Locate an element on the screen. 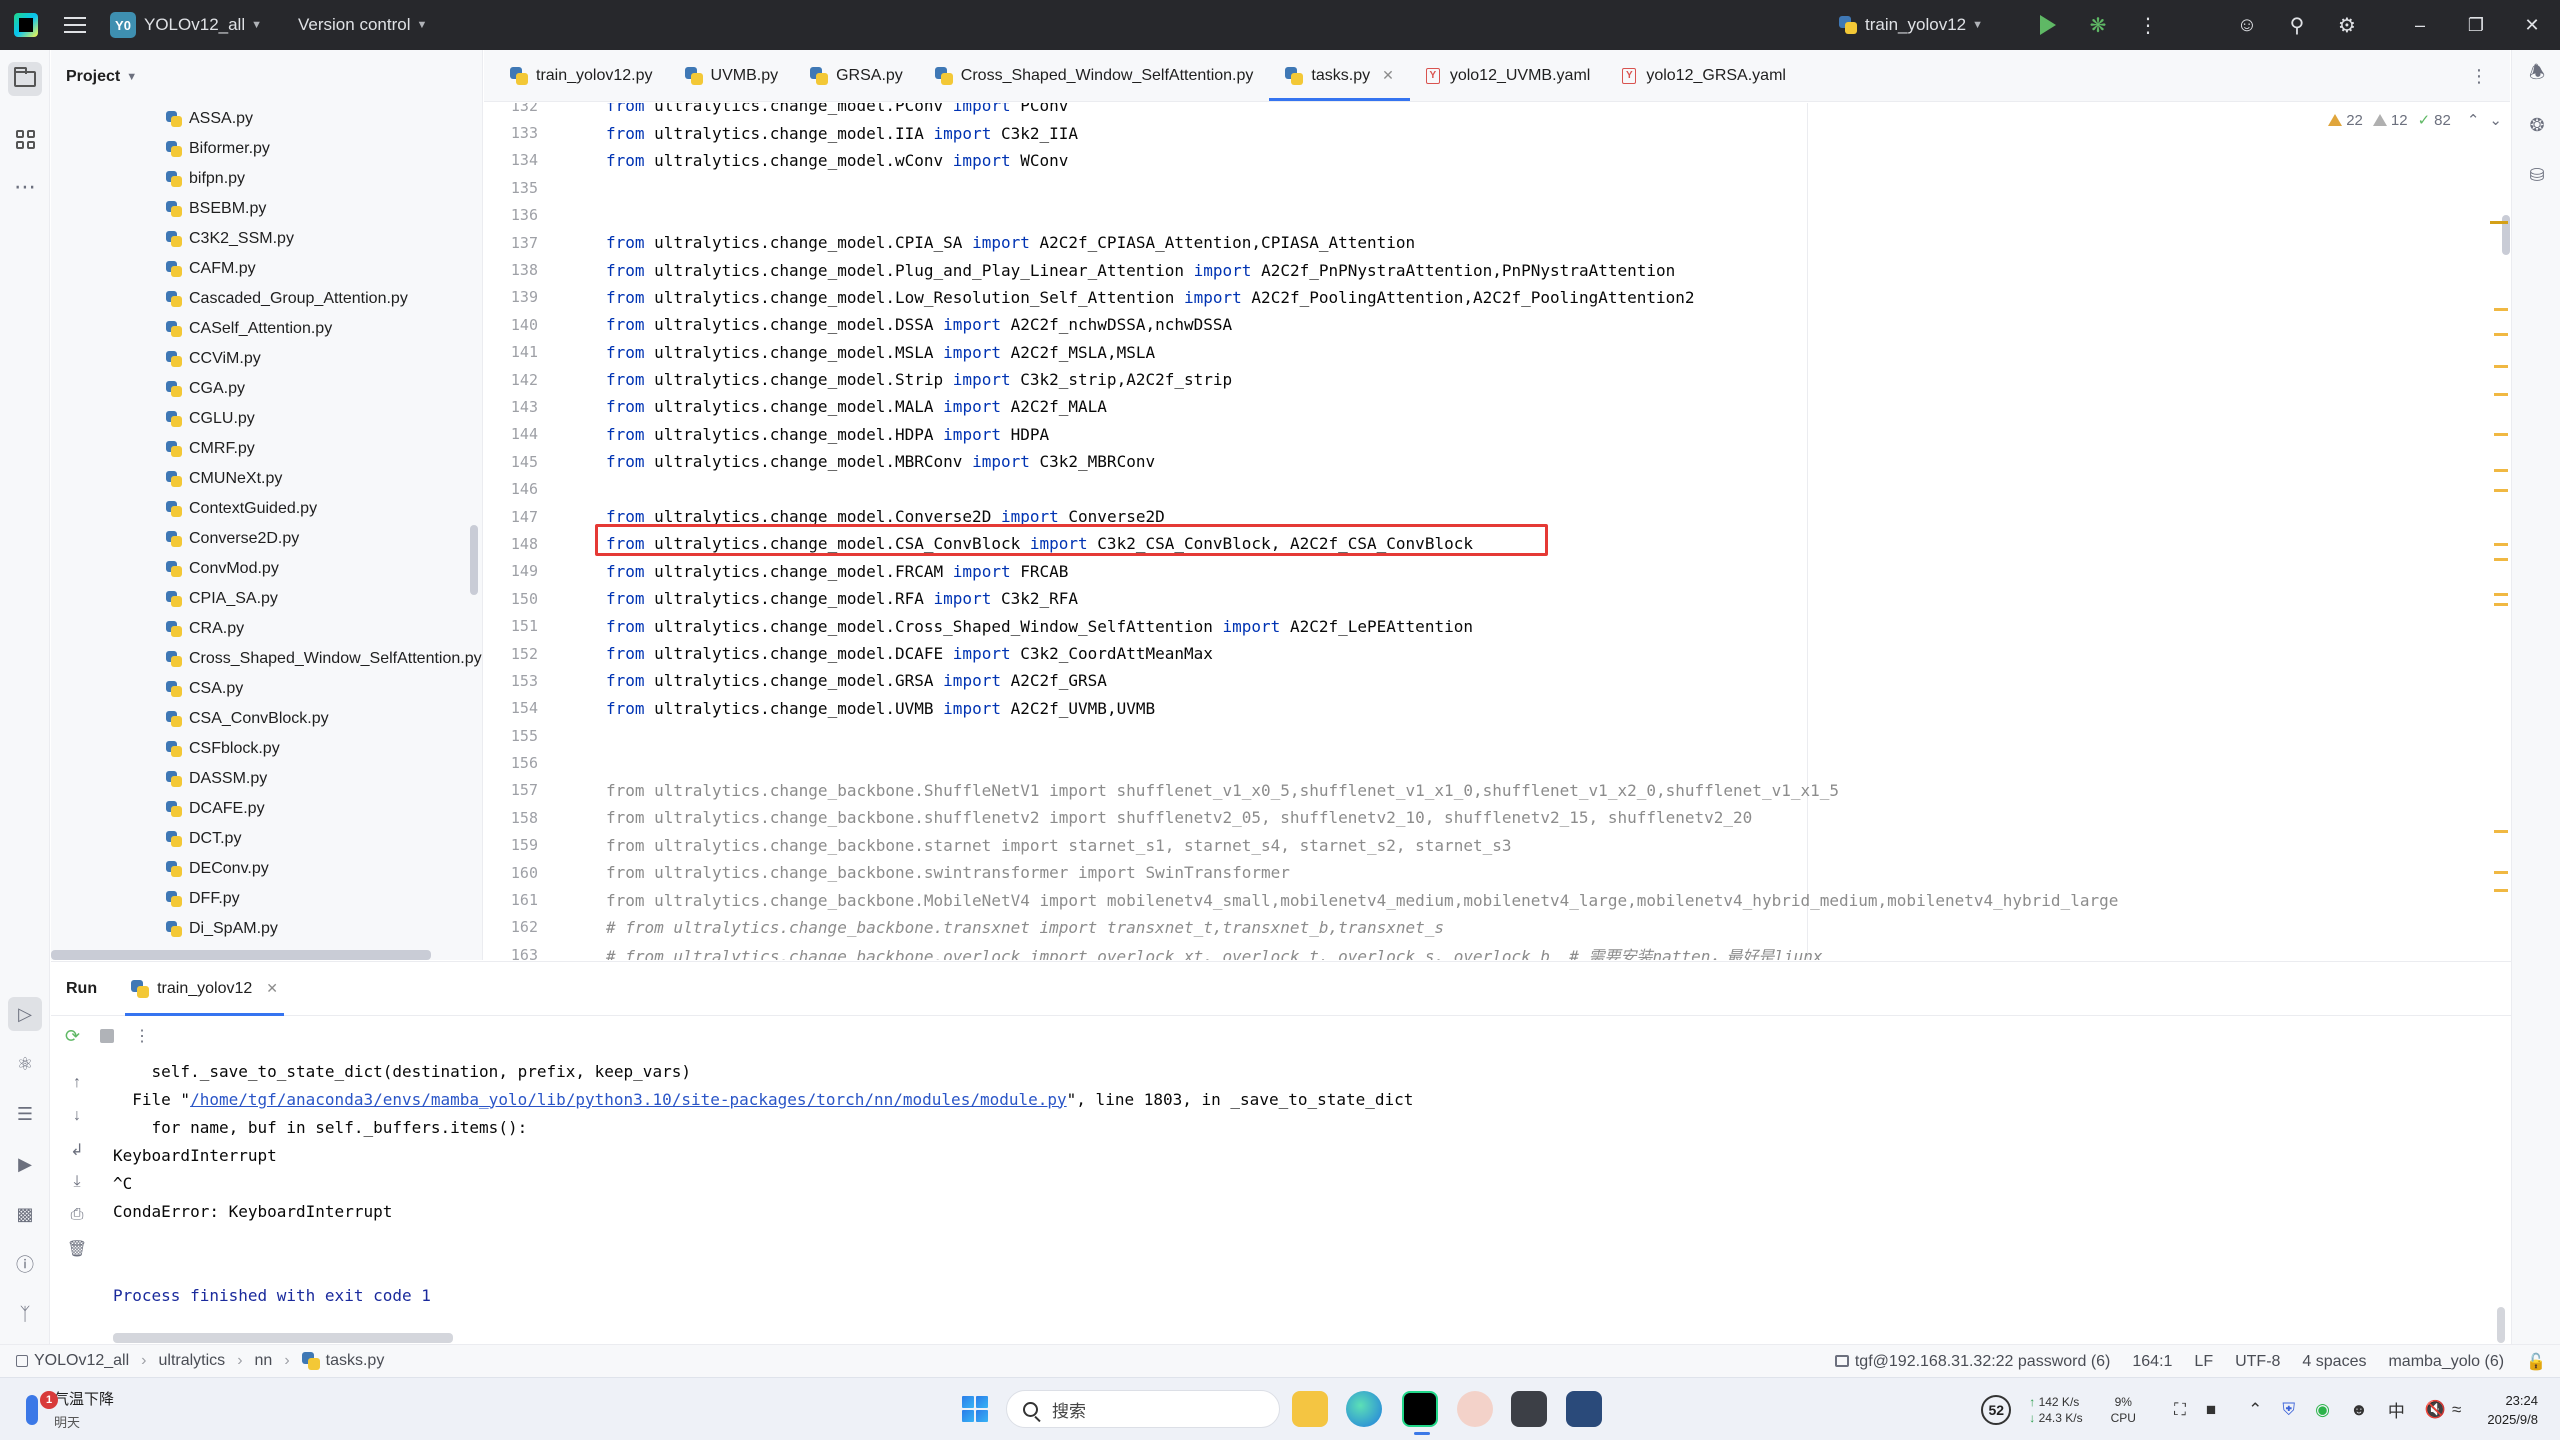  project-switcher: YOLOv12_all ▼ is located at coordinates (199, 25).